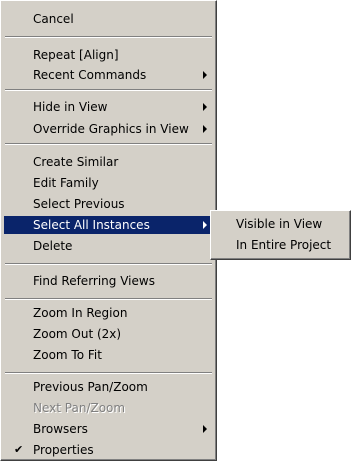 The image size is (351, 461). I want to click on menu-item-hide-in-view: Hide in View, so click(108, 107).